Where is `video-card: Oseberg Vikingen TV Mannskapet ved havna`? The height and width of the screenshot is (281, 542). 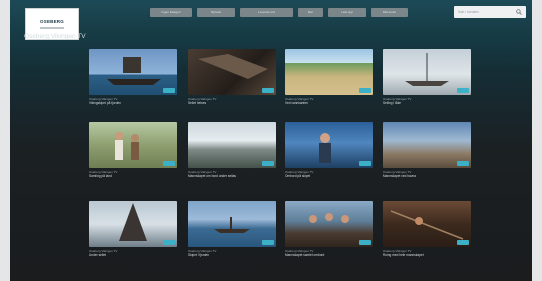
video-card: Oseberg Vikingen TV Mannskapet ved havna is located at coordinates (427, 150).